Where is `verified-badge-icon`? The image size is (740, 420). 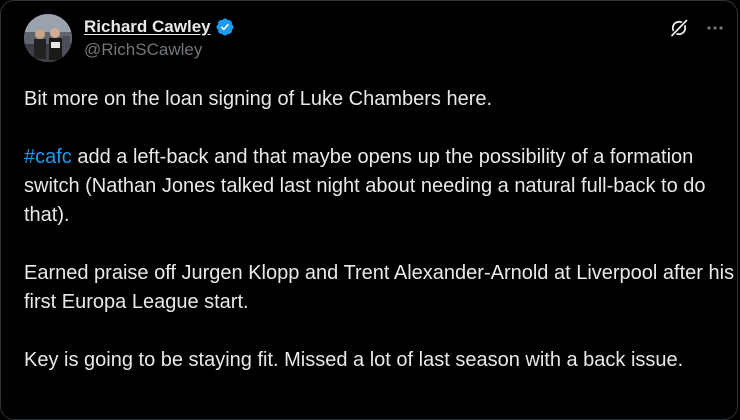
verified-badge-icon is located at coordinates (225, 27).